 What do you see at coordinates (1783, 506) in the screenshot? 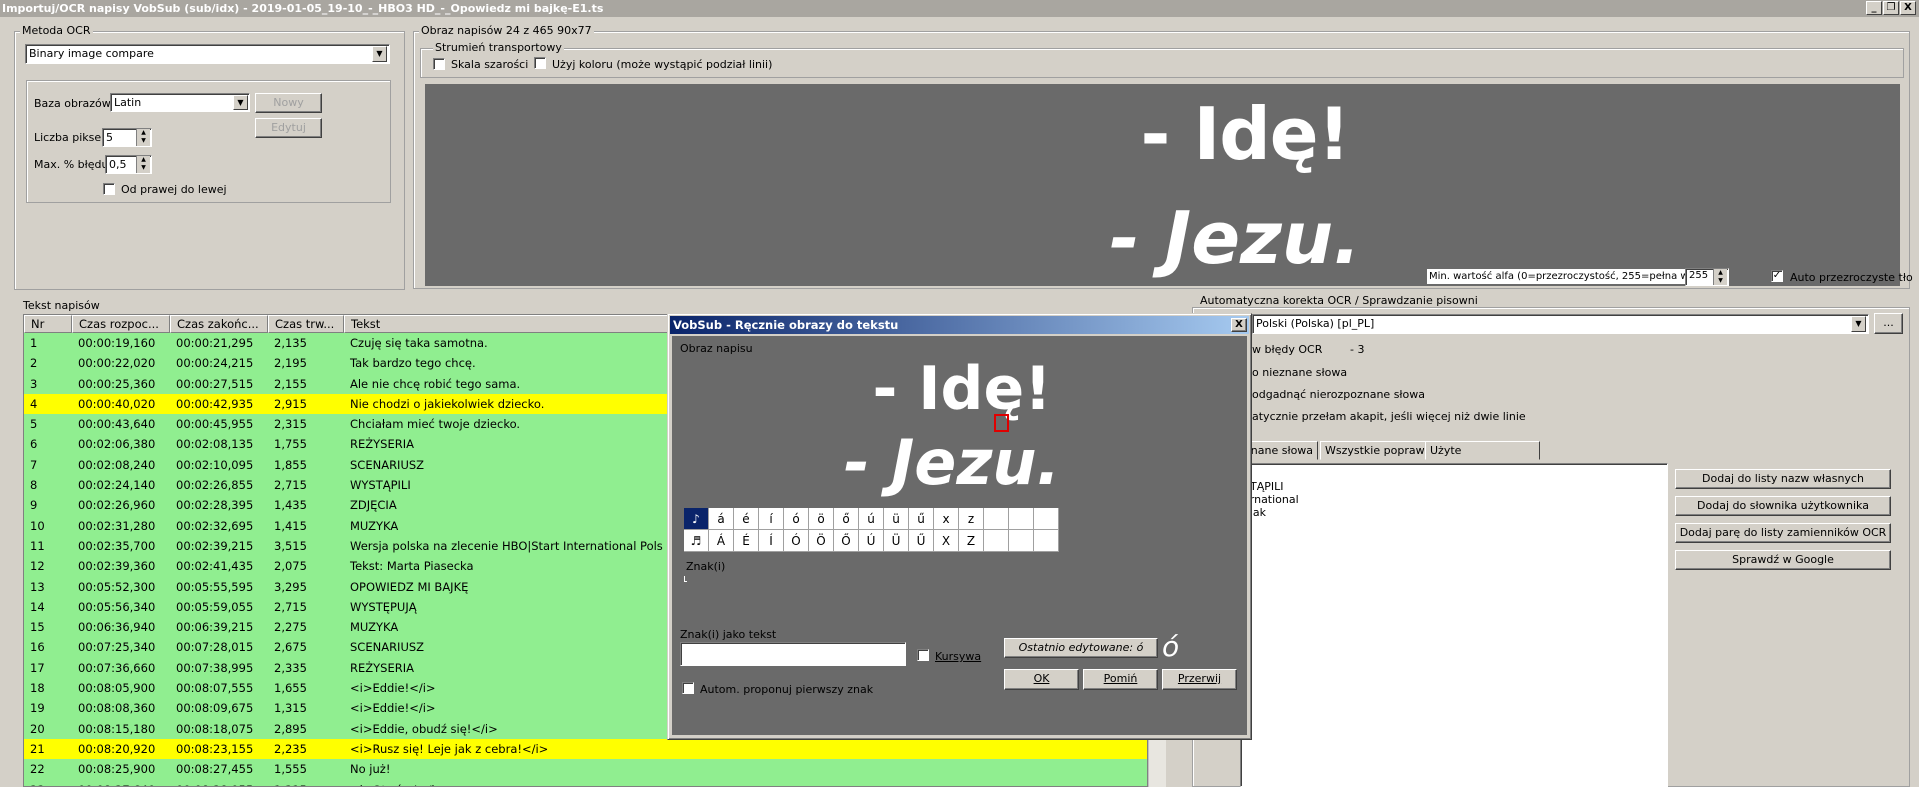
I see `add-user-dict-button: Dodaj do słownika użytkownika` at bounding box center [1783, 506].